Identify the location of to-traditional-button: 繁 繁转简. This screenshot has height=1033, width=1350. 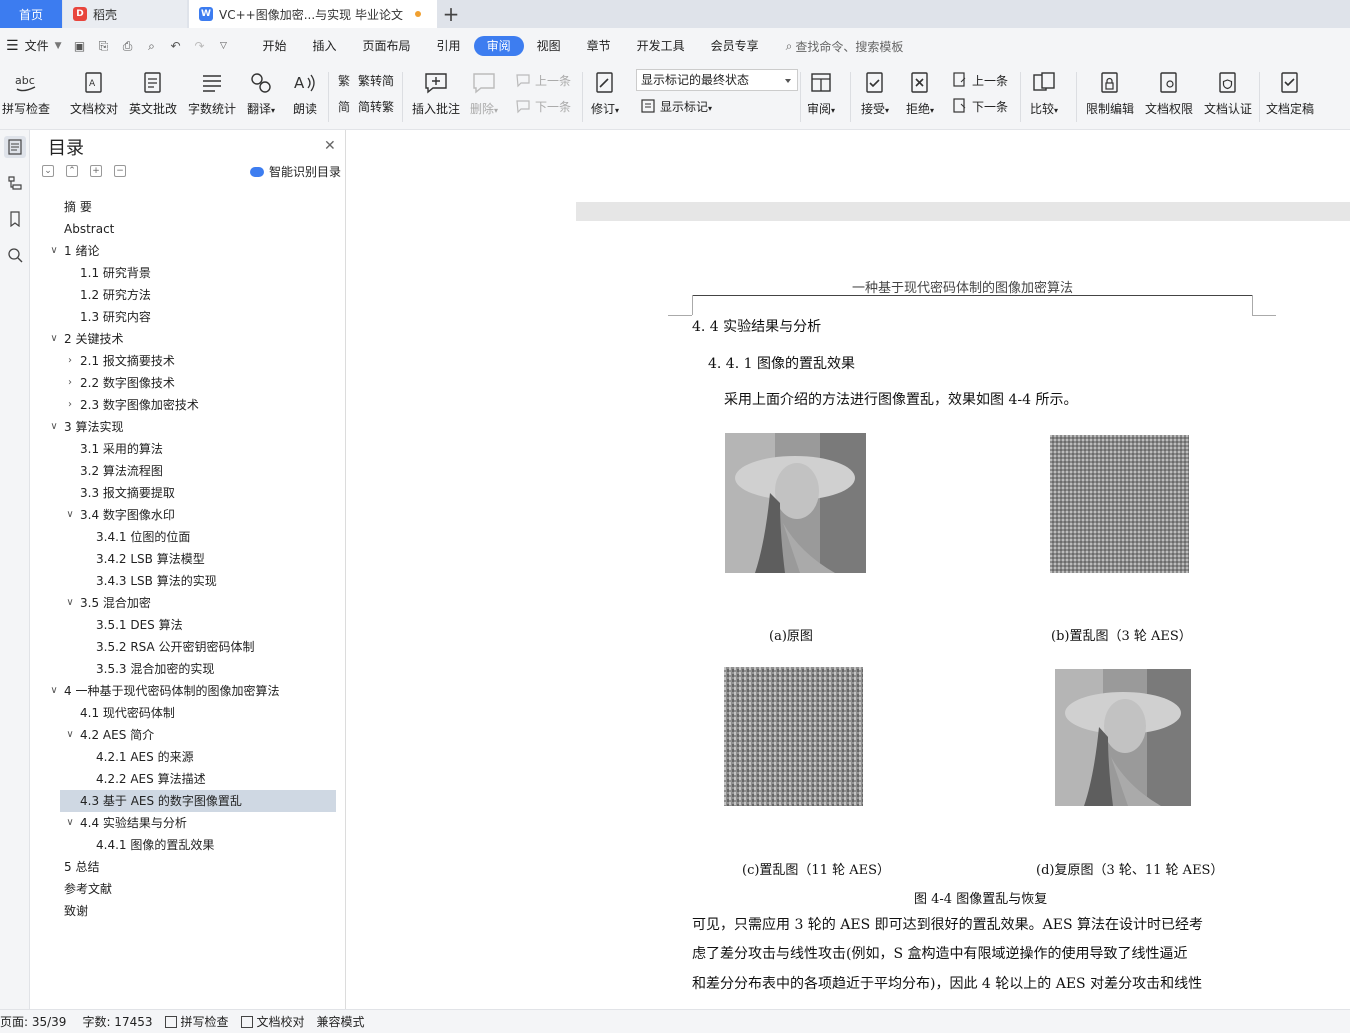
(366, 80).